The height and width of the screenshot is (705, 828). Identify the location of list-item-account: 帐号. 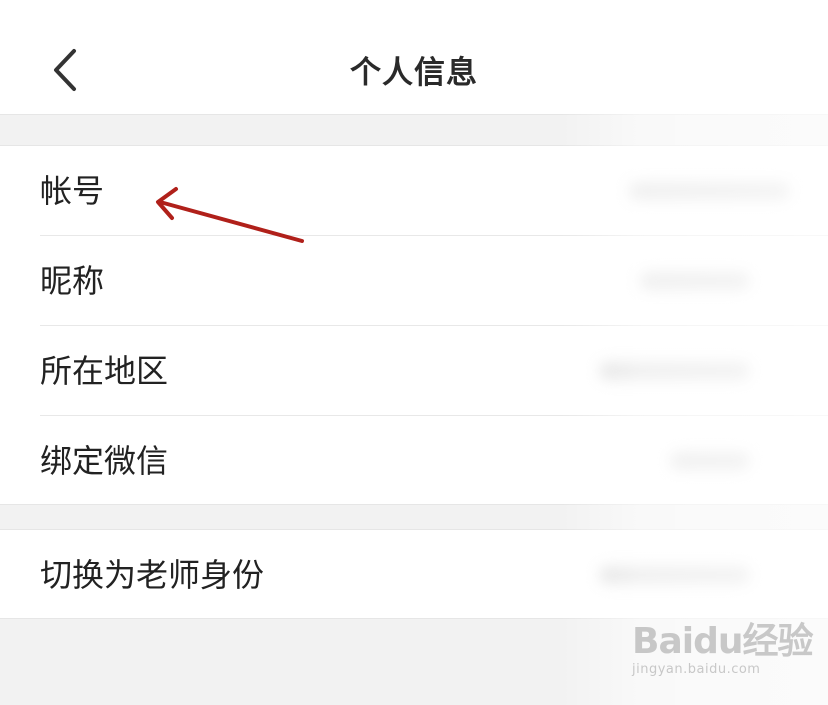
(414, 191).